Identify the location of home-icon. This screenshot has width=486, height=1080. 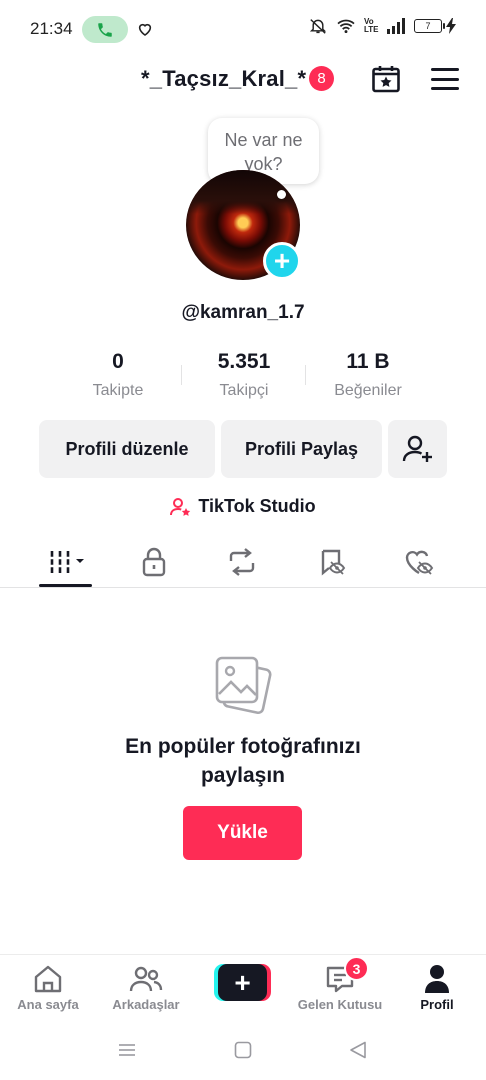
(48, 979).